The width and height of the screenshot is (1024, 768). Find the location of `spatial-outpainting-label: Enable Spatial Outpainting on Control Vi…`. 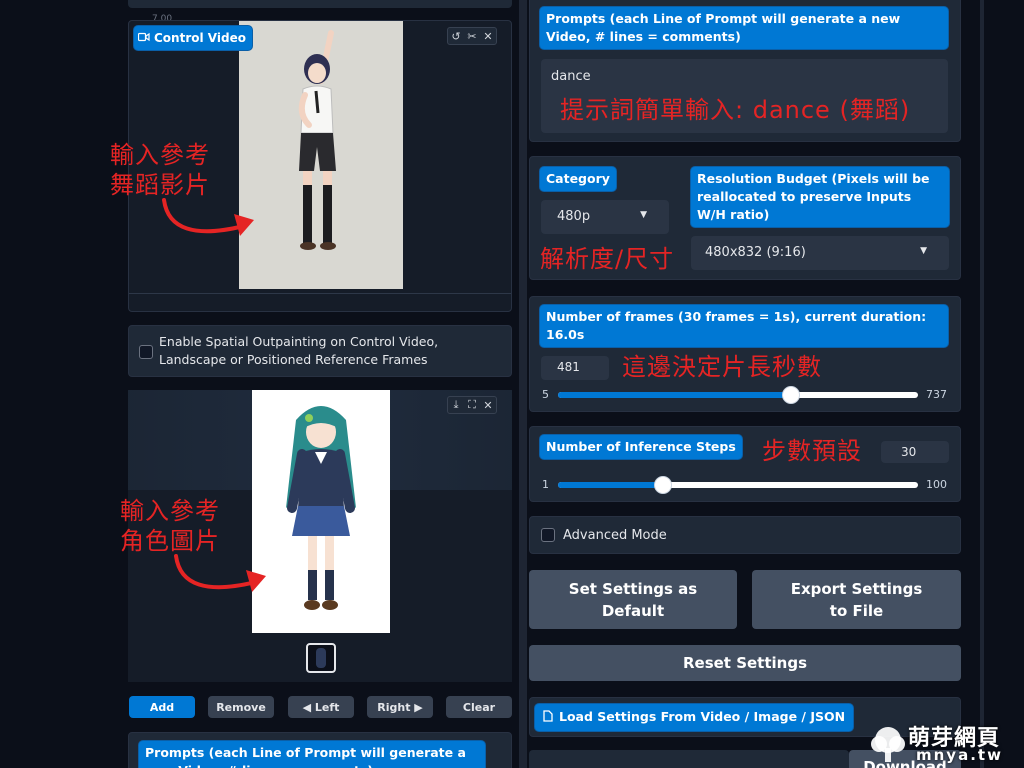

spatial-outpainting-label: Enable Spatial Outpainting on Control Vi… is located at coordinates (299, 350).